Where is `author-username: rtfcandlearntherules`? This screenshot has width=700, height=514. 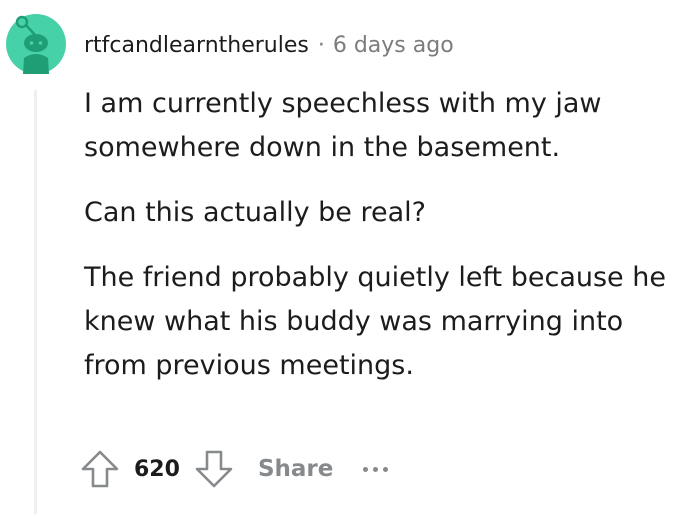
author-username: rtfcandlearntherules is located at coordinates (196, 45).